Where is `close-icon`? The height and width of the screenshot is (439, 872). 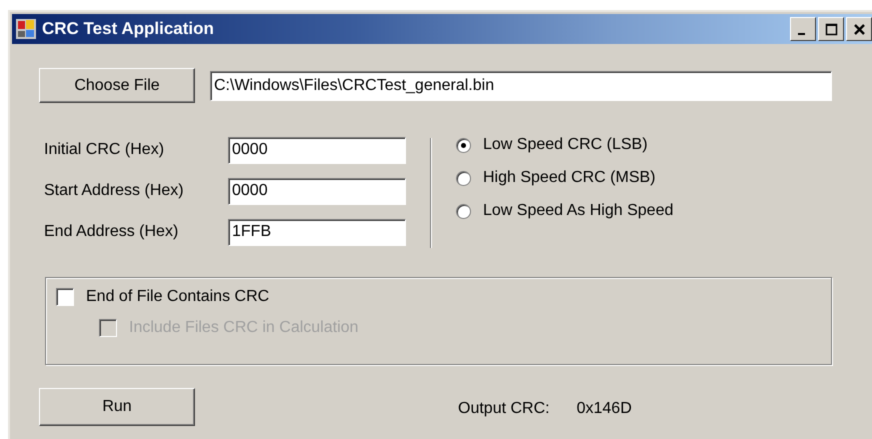 close-icon is located at coordinates (859, 29).